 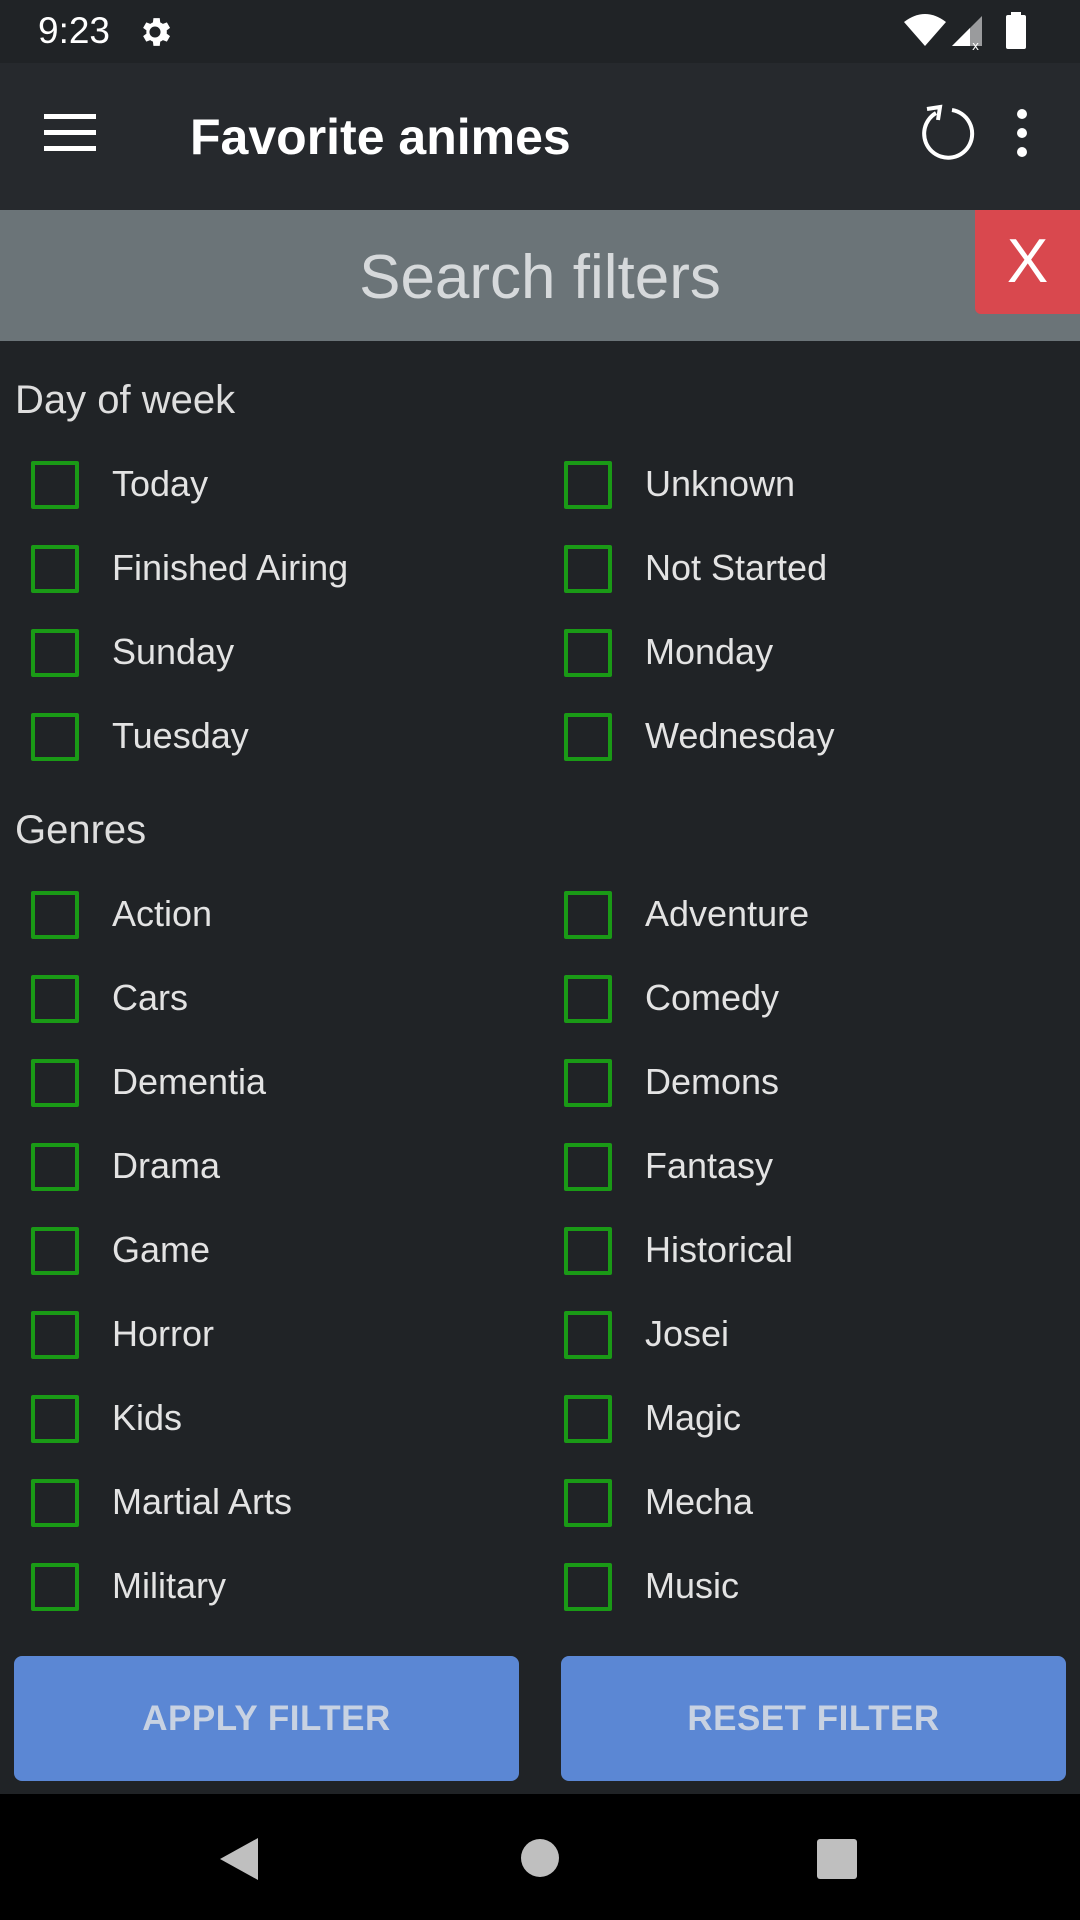 I want to click on status-icons: x, so click(x=965, y=32).